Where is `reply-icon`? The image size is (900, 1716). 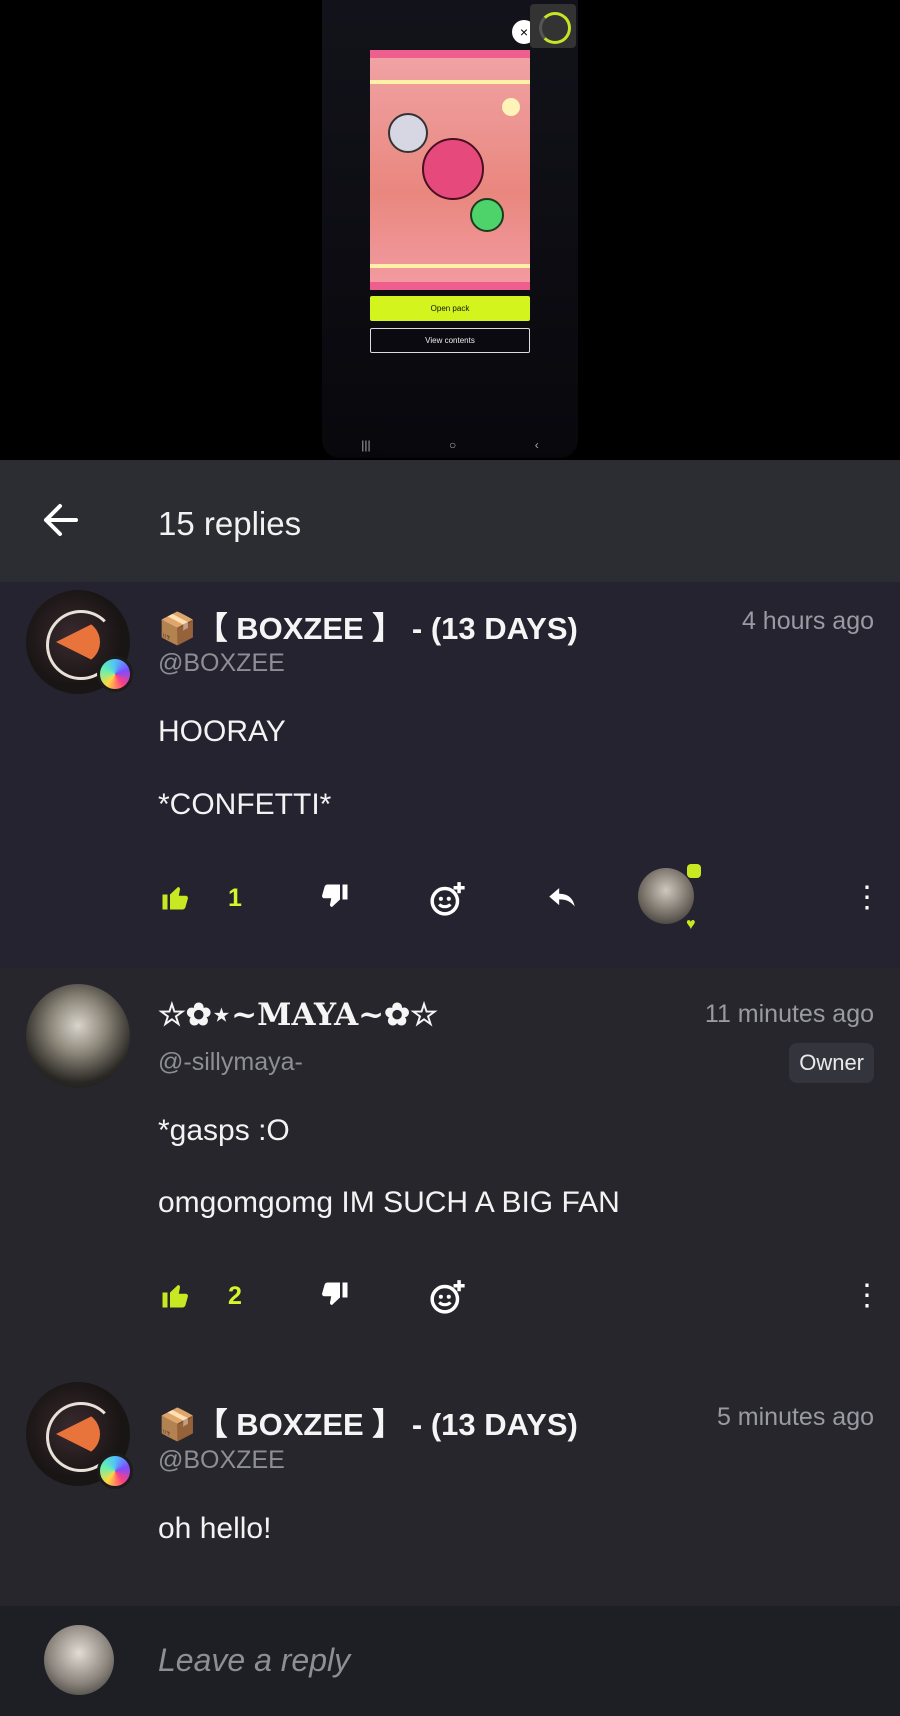
reply-icon is located at coordinates (562, 898).